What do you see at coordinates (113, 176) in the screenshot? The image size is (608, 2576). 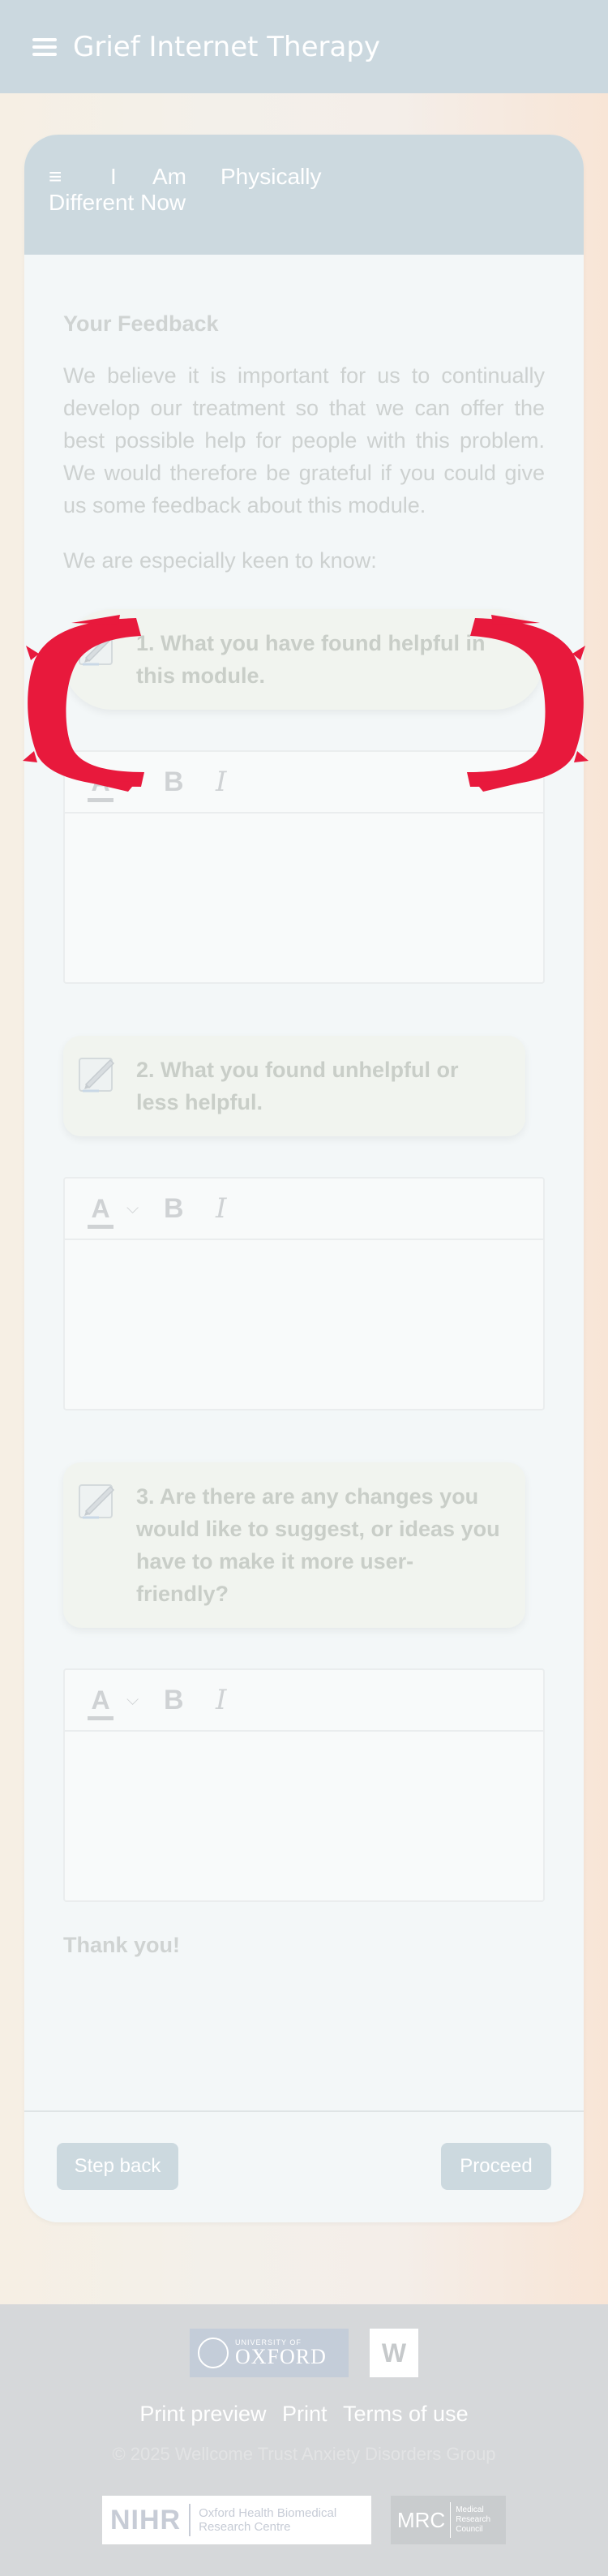 I see `module-title-word-1: I` at bounding box center [113, 176].